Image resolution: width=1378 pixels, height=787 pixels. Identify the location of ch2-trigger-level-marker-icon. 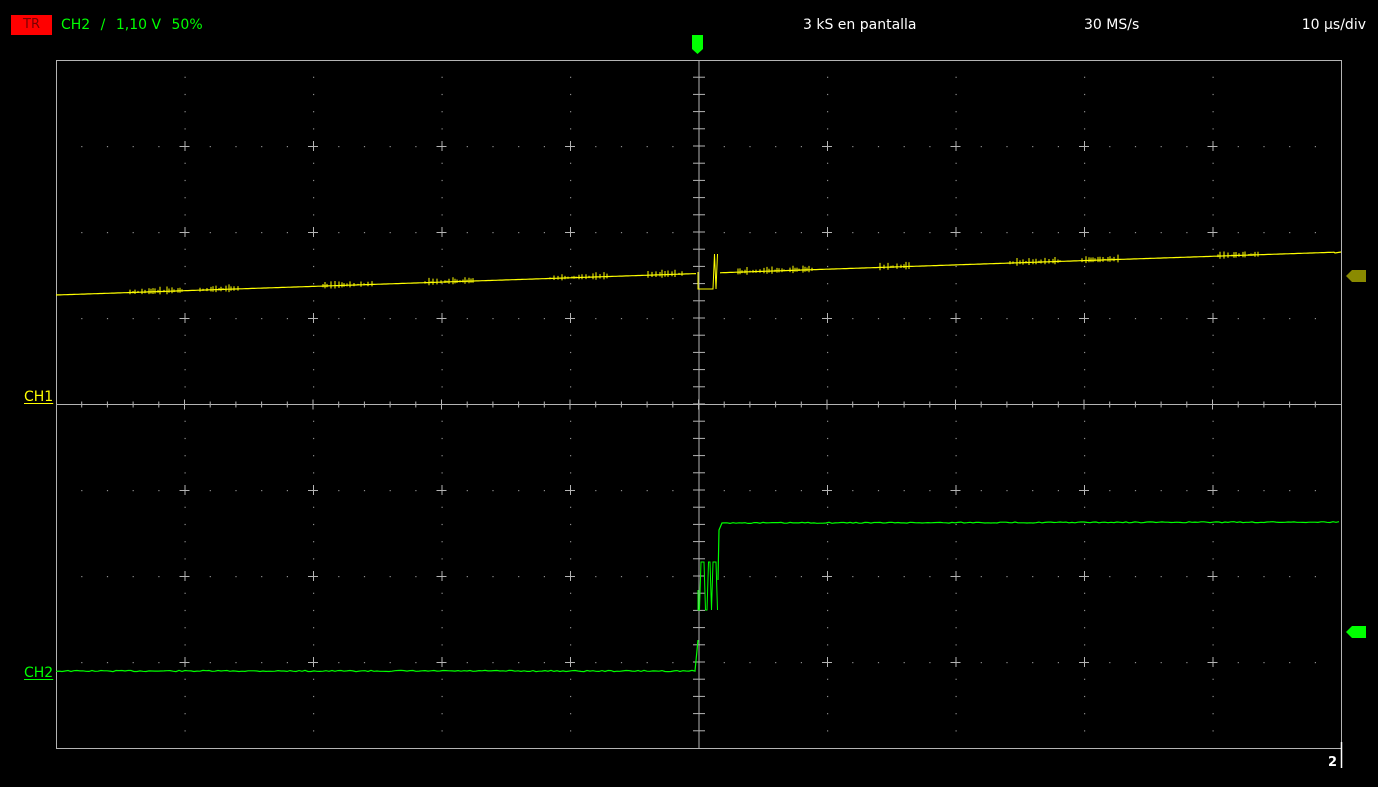
(1356, 632).